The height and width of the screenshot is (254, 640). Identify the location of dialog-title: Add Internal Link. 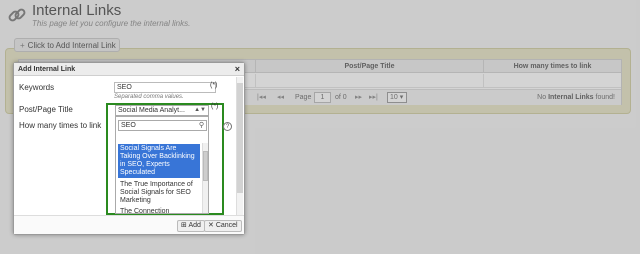
(129, 69).